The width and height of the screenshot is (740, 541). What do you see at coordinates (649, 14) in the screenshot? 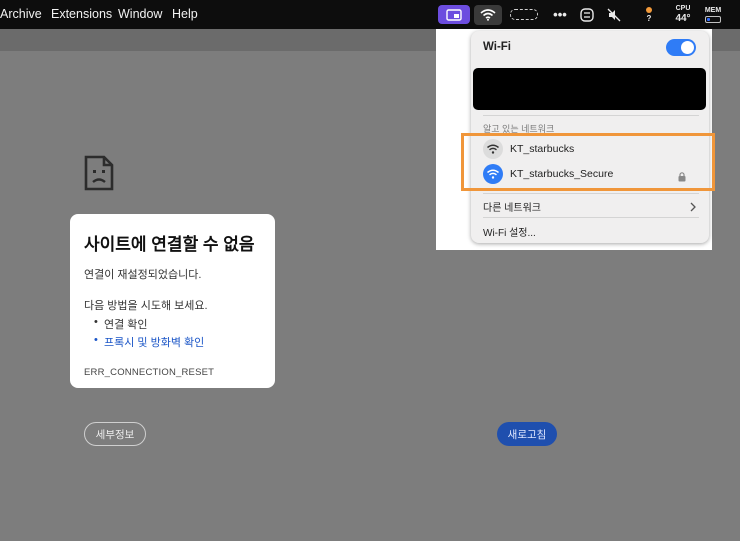
I see `status-question-indicator: ?` at bounding box center [649, 14].